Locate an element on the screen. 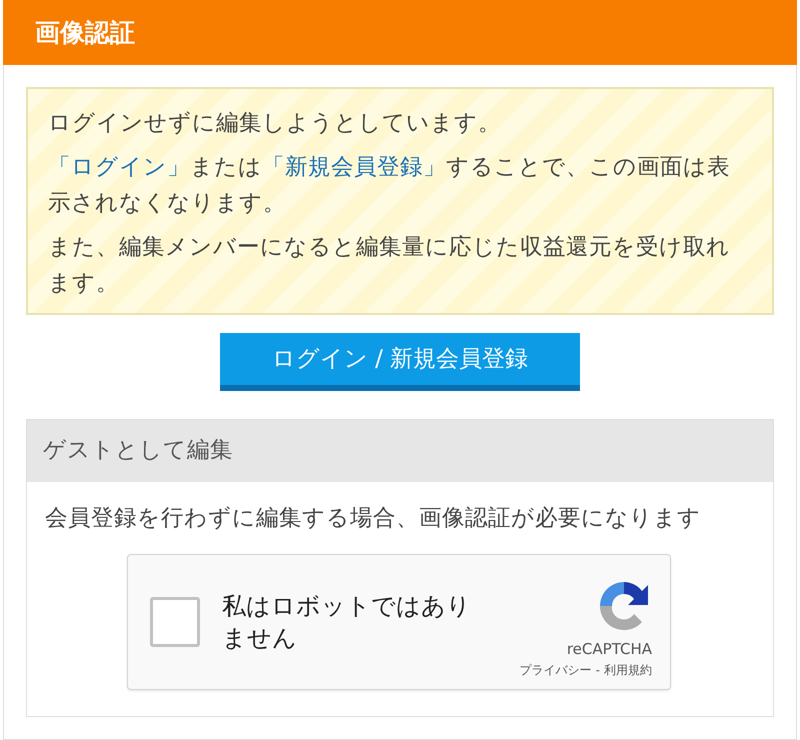 This screenshot has height=740, width=800. captcha-brand: reCAPTCHA is located at coordinates (609, 649).